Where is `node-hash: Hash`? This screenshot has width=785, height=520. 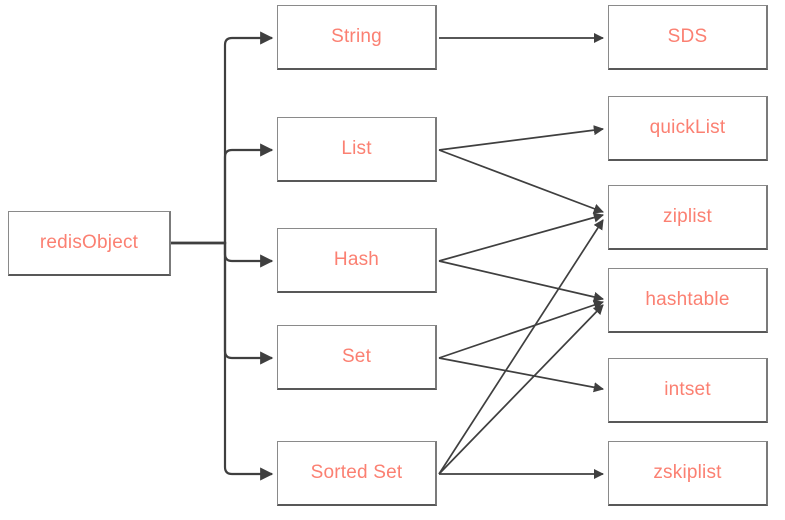
node-hash: Hash is located at coordinates (357, 260).